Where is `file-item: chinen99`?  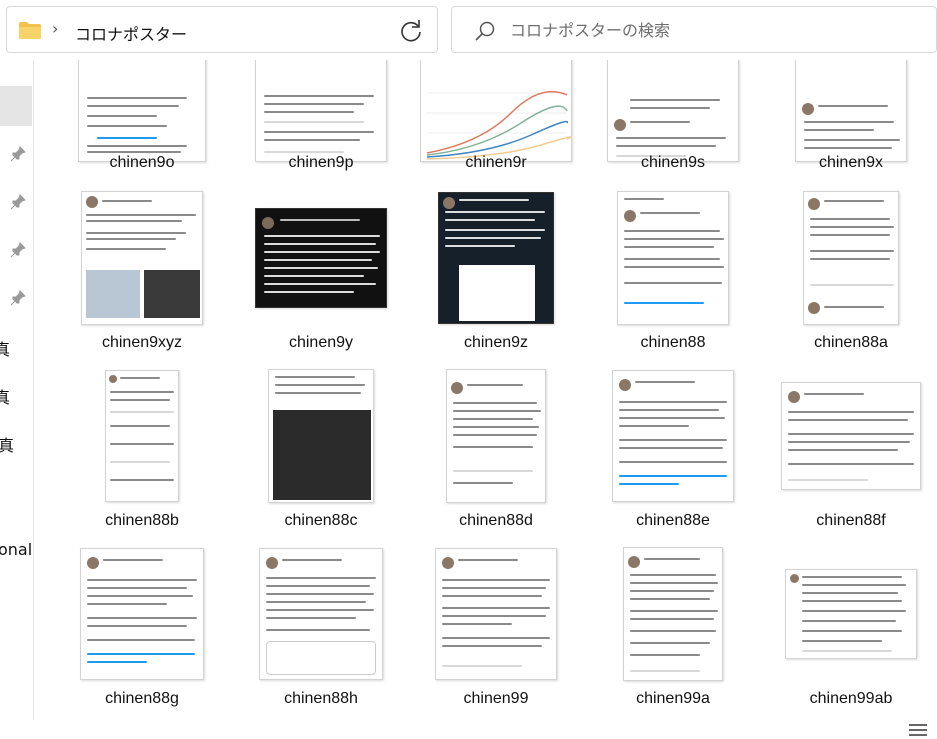
file-item: chinen99 is located at coordinates (496, 632).